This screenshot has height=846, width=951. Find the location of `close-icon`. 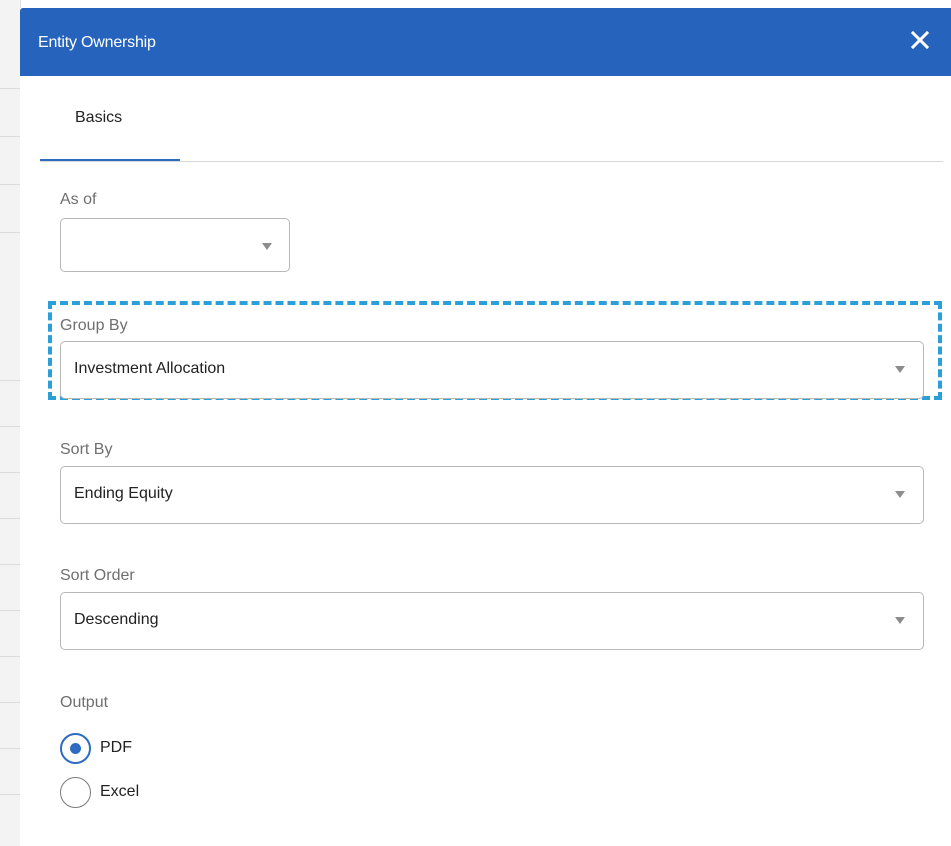

close-icon is located at coordinates (922, 42).